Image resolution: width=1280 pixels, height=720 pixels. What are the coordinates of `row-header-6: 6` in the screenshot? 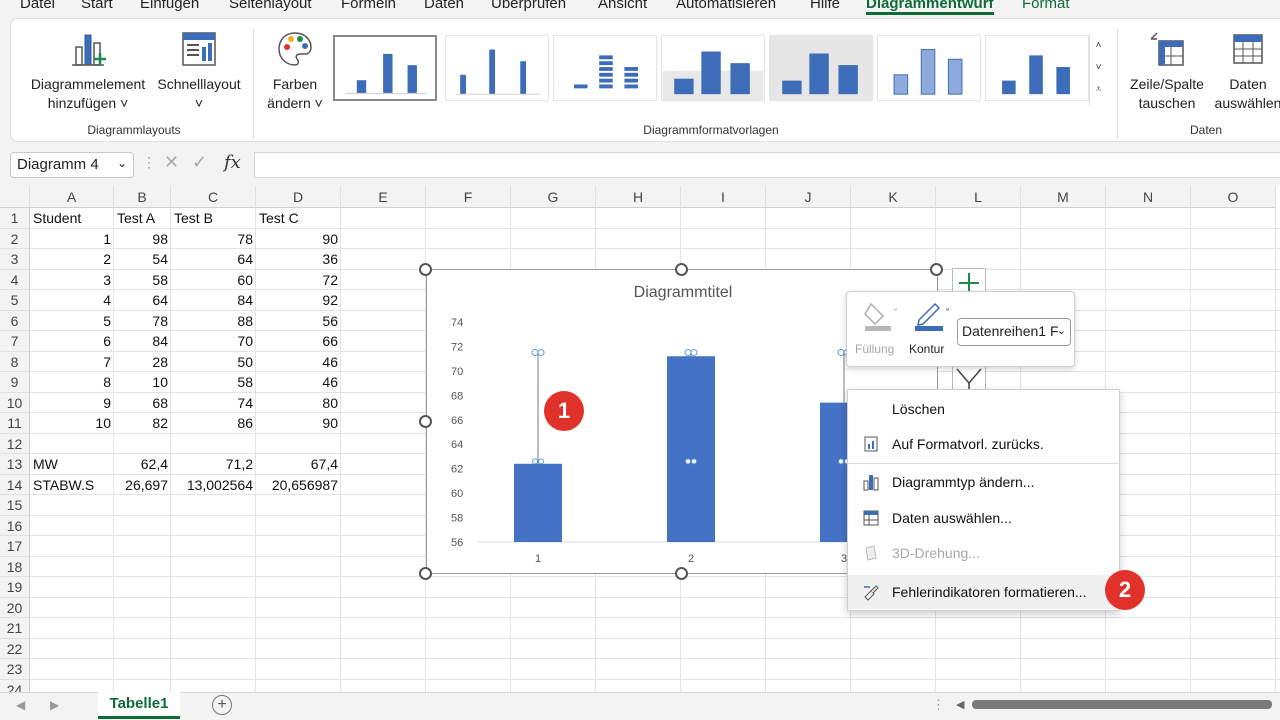 It's located at (15, 320).